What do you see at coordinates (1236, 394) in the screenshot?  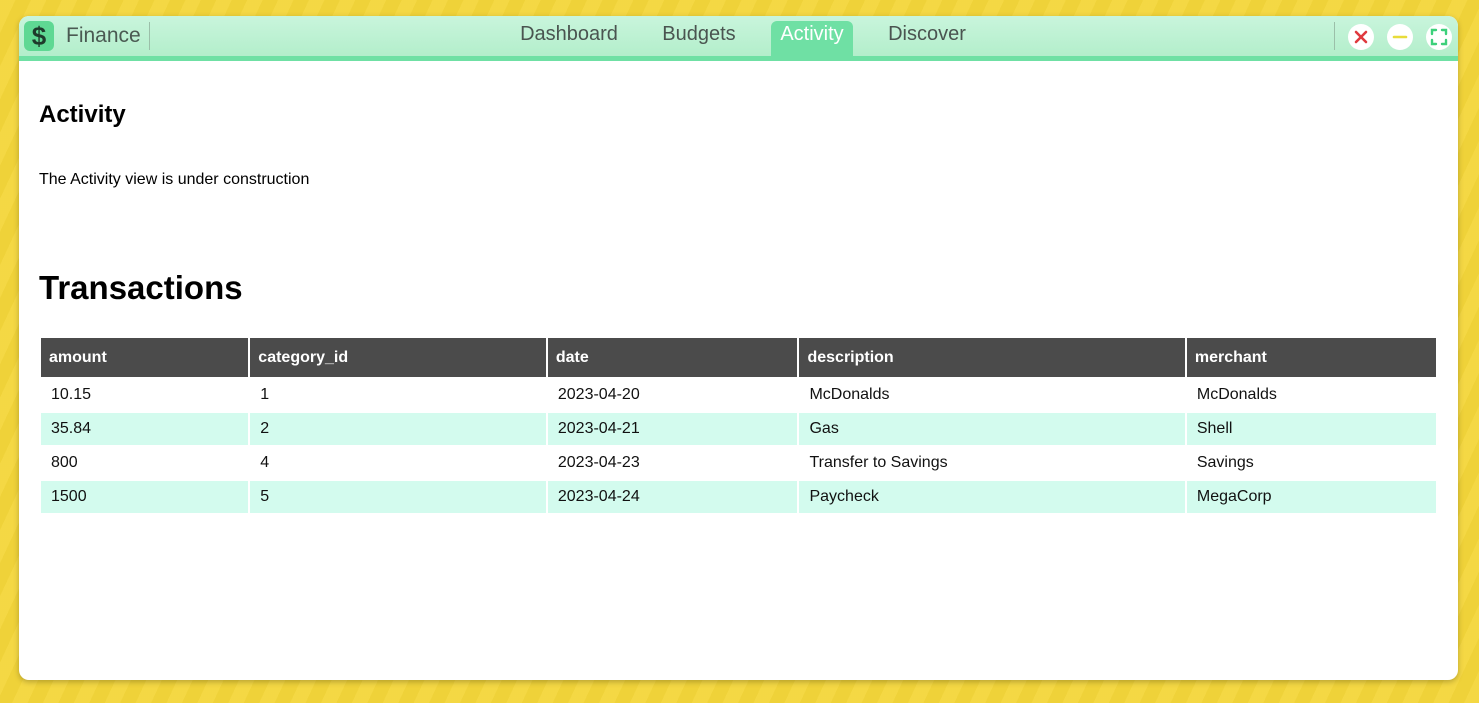 I see `cell-merchant: McDonalds` at bounding box center [1236, 394].